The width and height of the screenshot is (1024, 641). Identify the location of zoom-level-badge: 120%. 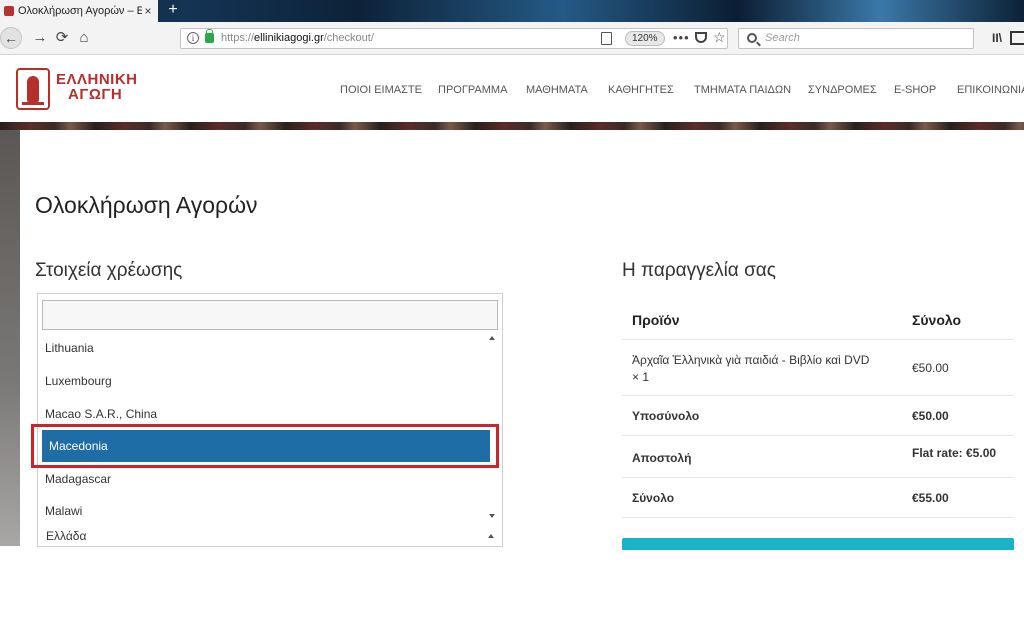
(645, 38).